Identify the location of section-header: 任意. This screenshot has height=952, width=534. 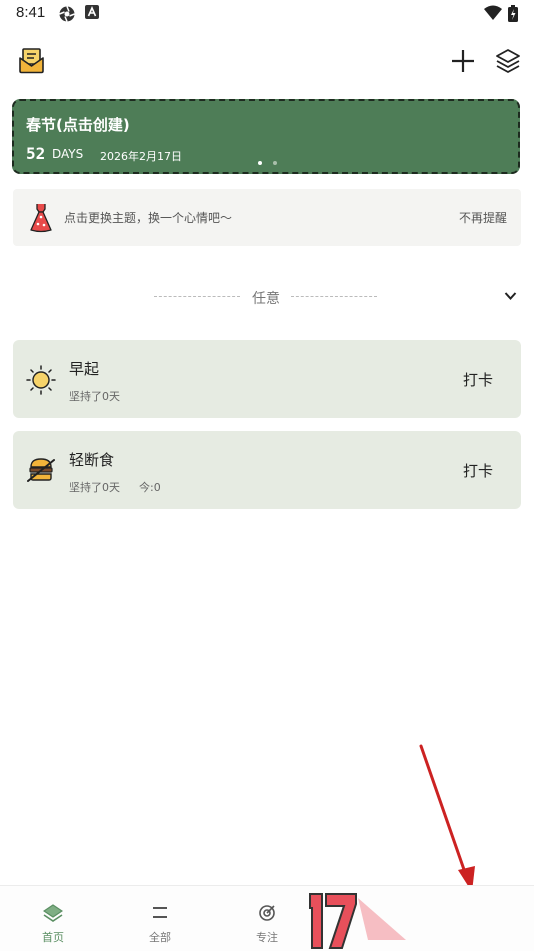
(267, 297).